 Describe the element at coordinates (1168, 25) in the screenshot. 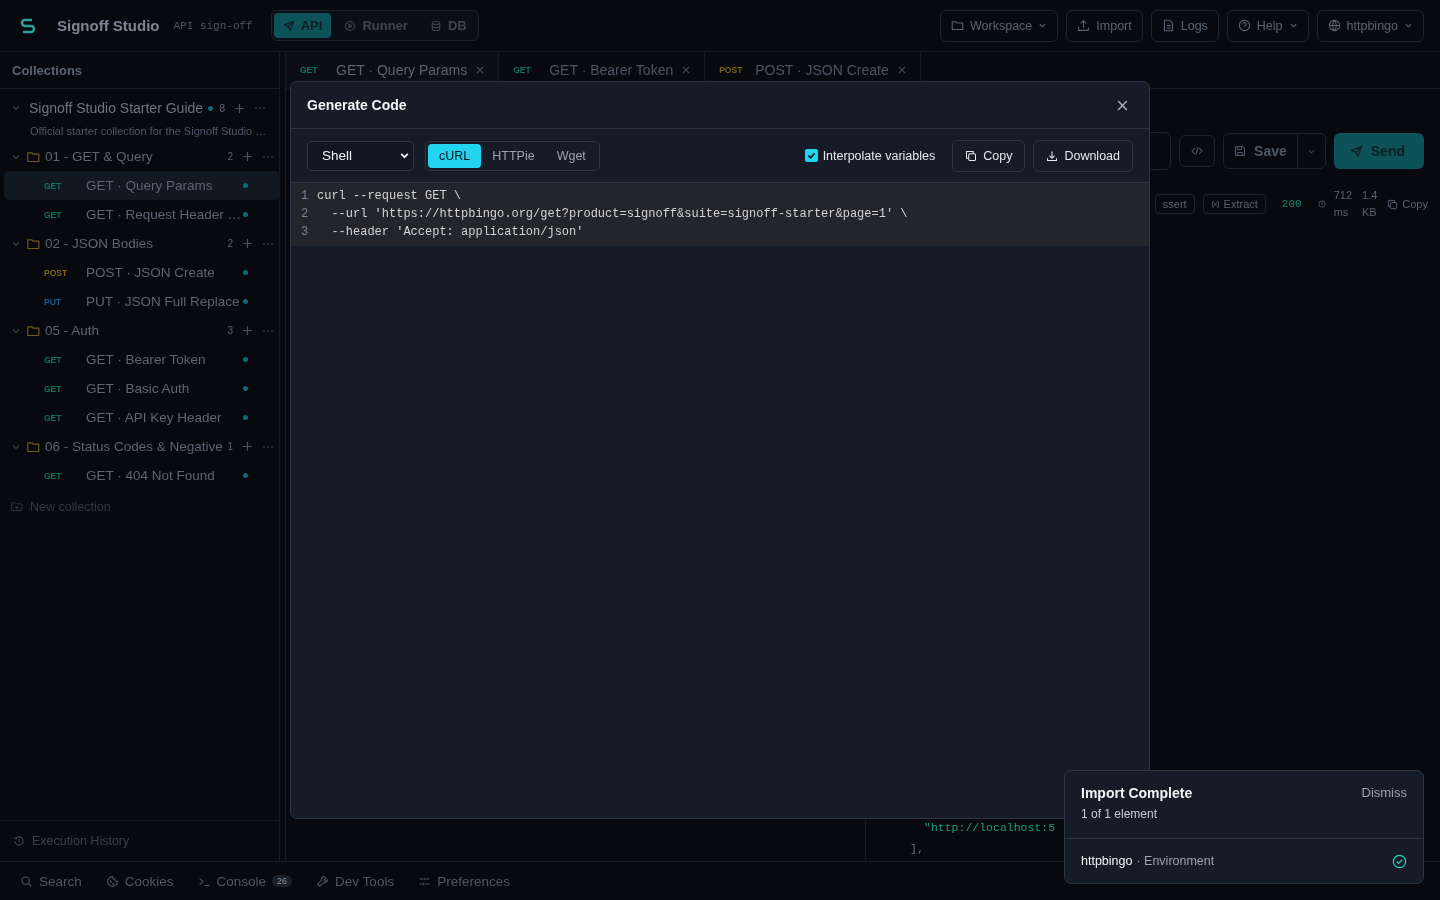

I see `file-icon` at that location.